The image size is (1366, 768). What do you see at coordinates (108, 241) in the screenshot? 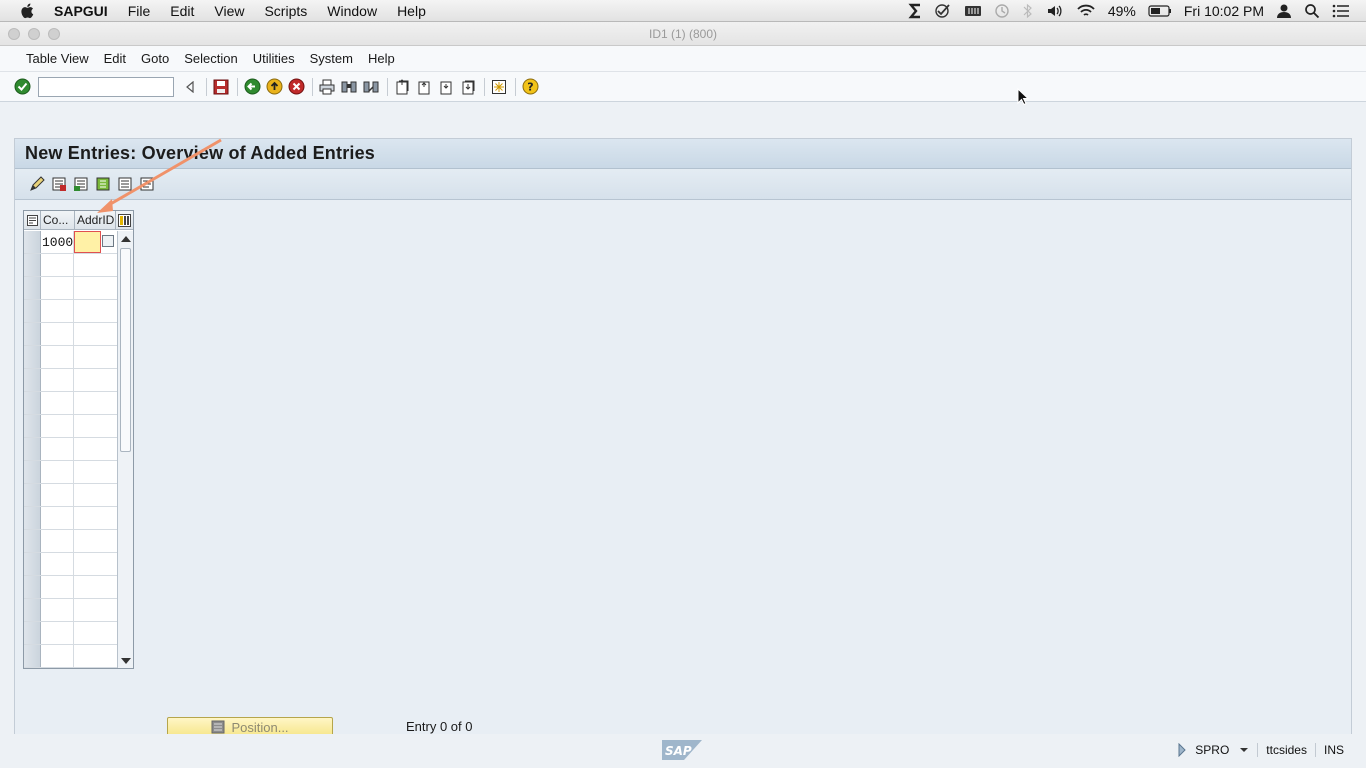
I see `value-help-icon` at bounding box center [108, 241].